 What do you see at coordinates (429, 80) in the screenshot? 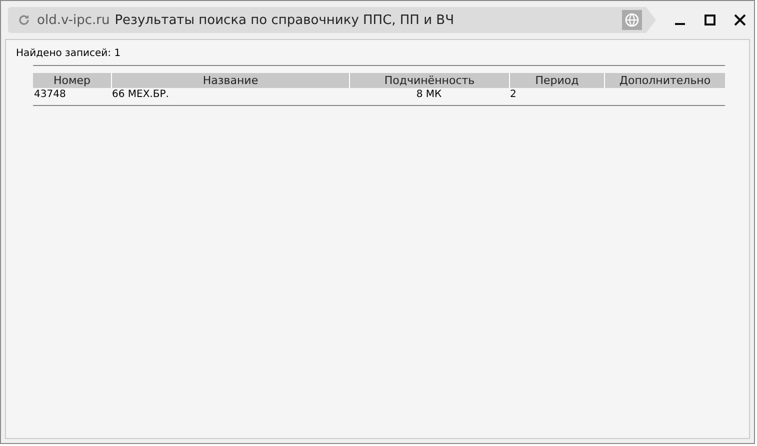
I see `column-header: Подчинённость` at bounding box center [429, 80].